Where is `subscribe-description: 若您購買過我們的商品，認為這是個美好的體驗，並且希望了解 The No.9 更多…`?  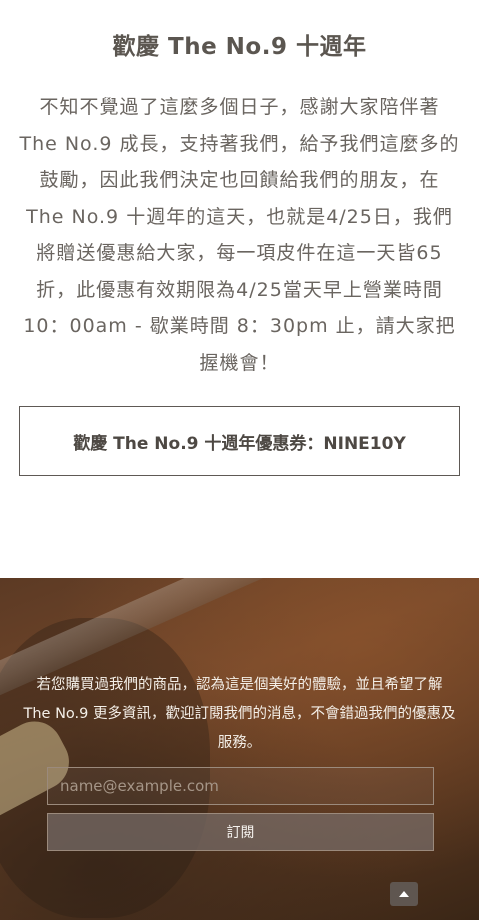 subscribe-description: 若您購買過我們的商品，認為這是個美好的體驗，並且希望了解 The No.9 更多… is located at coordinates (239, 713).